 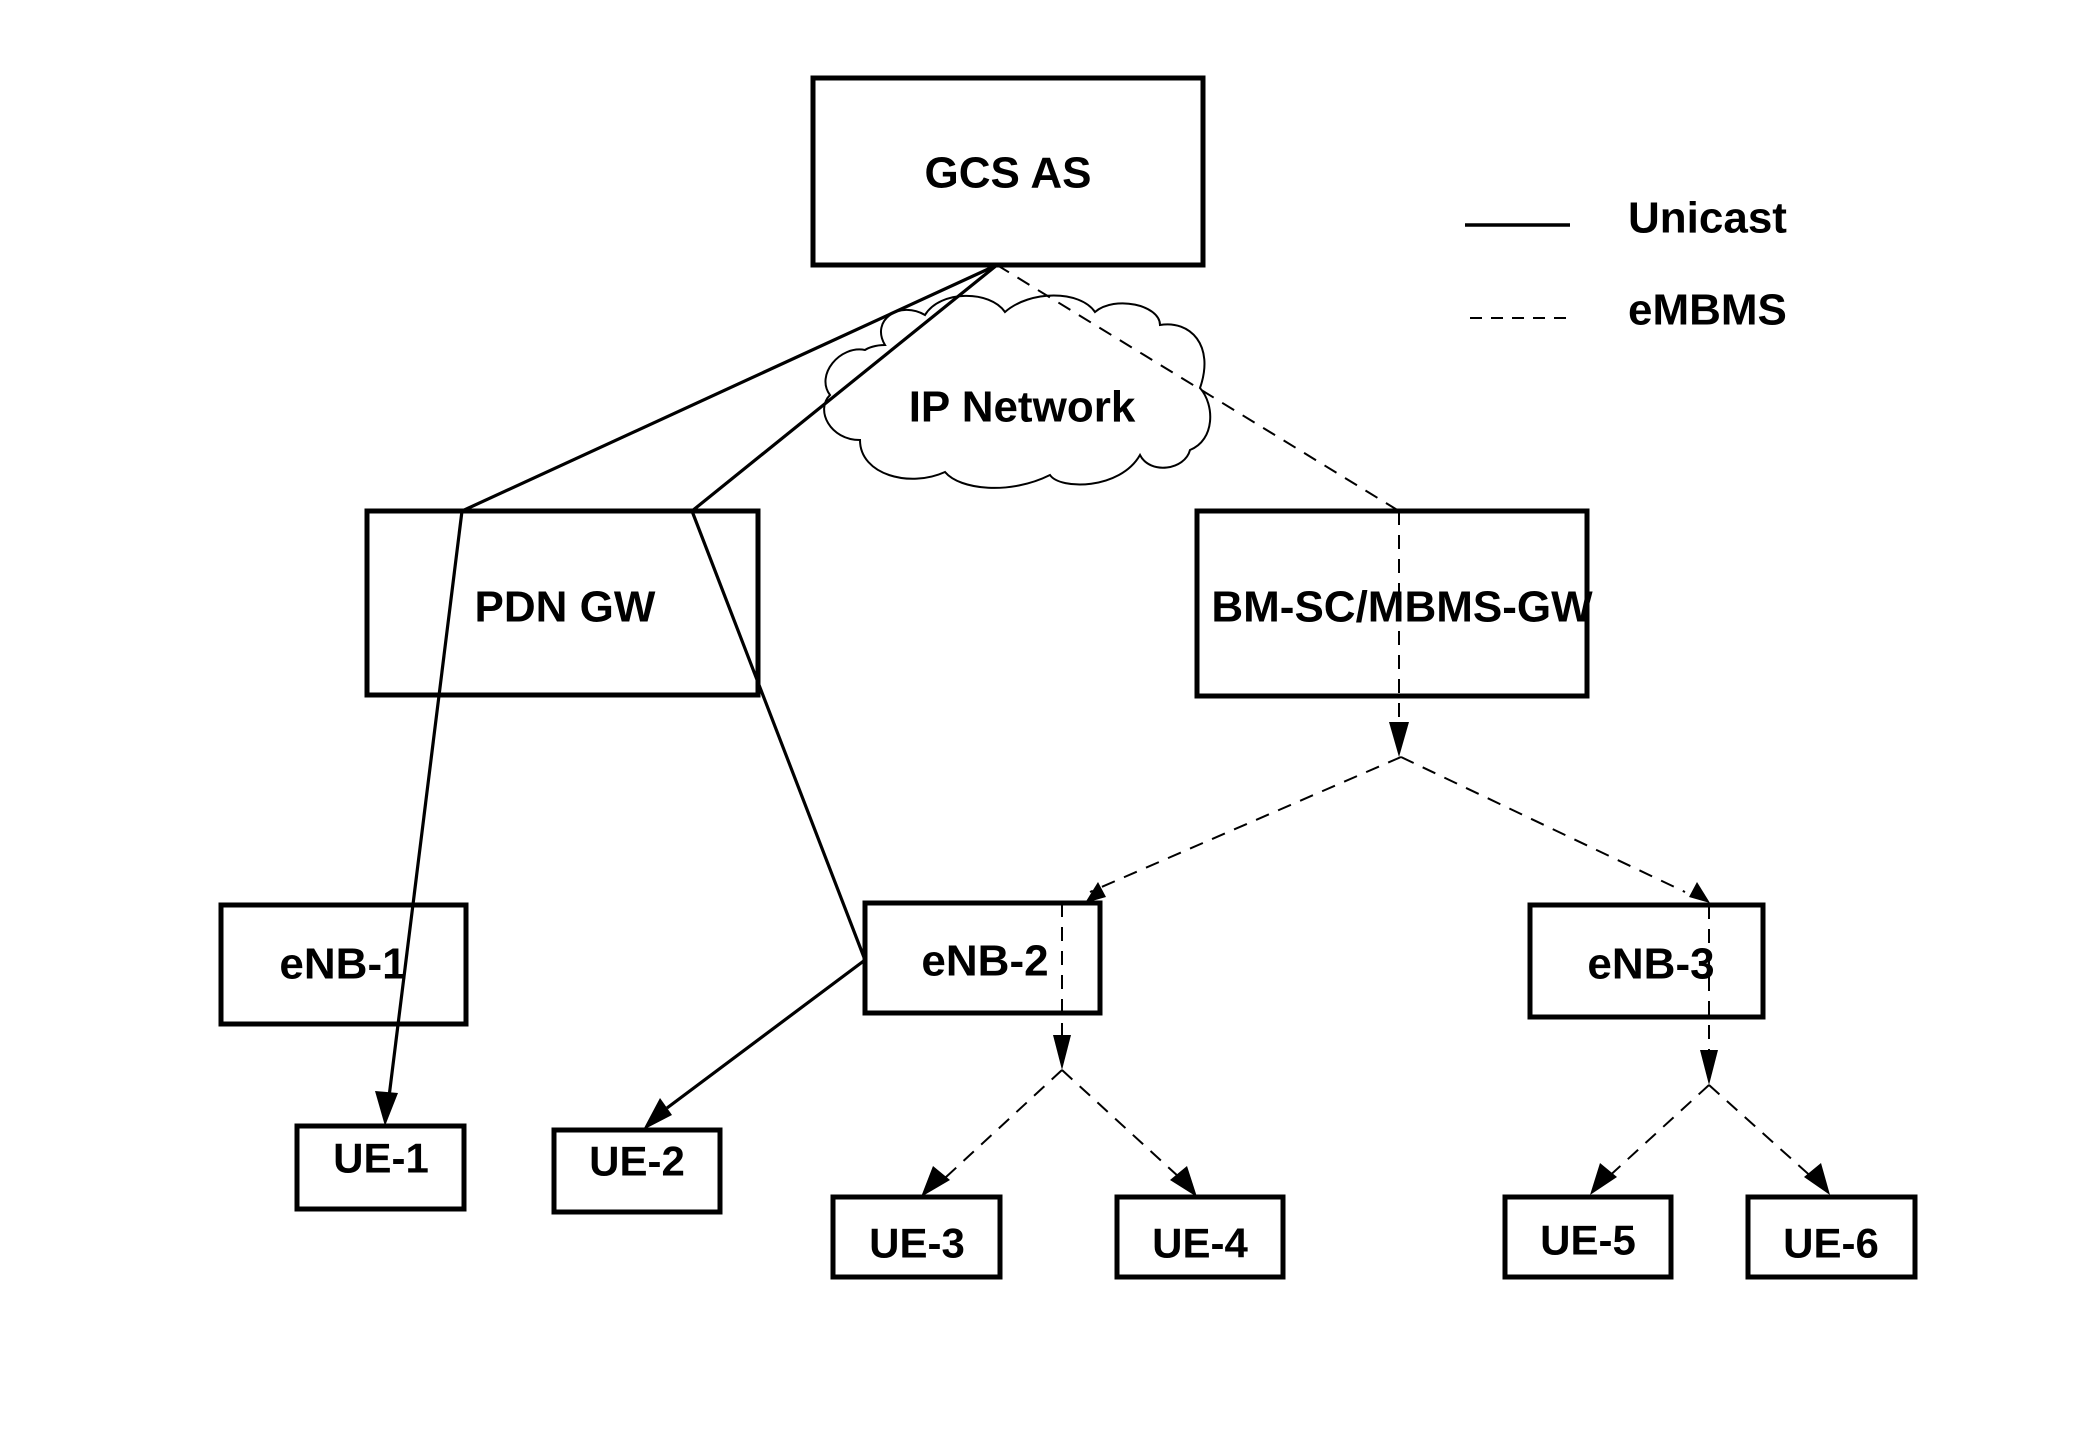 What do you see at coordinates (1245, 824) in the screenshot?
I see `edge-bmsc-to-enb2` at bounding box center [1245, 824].